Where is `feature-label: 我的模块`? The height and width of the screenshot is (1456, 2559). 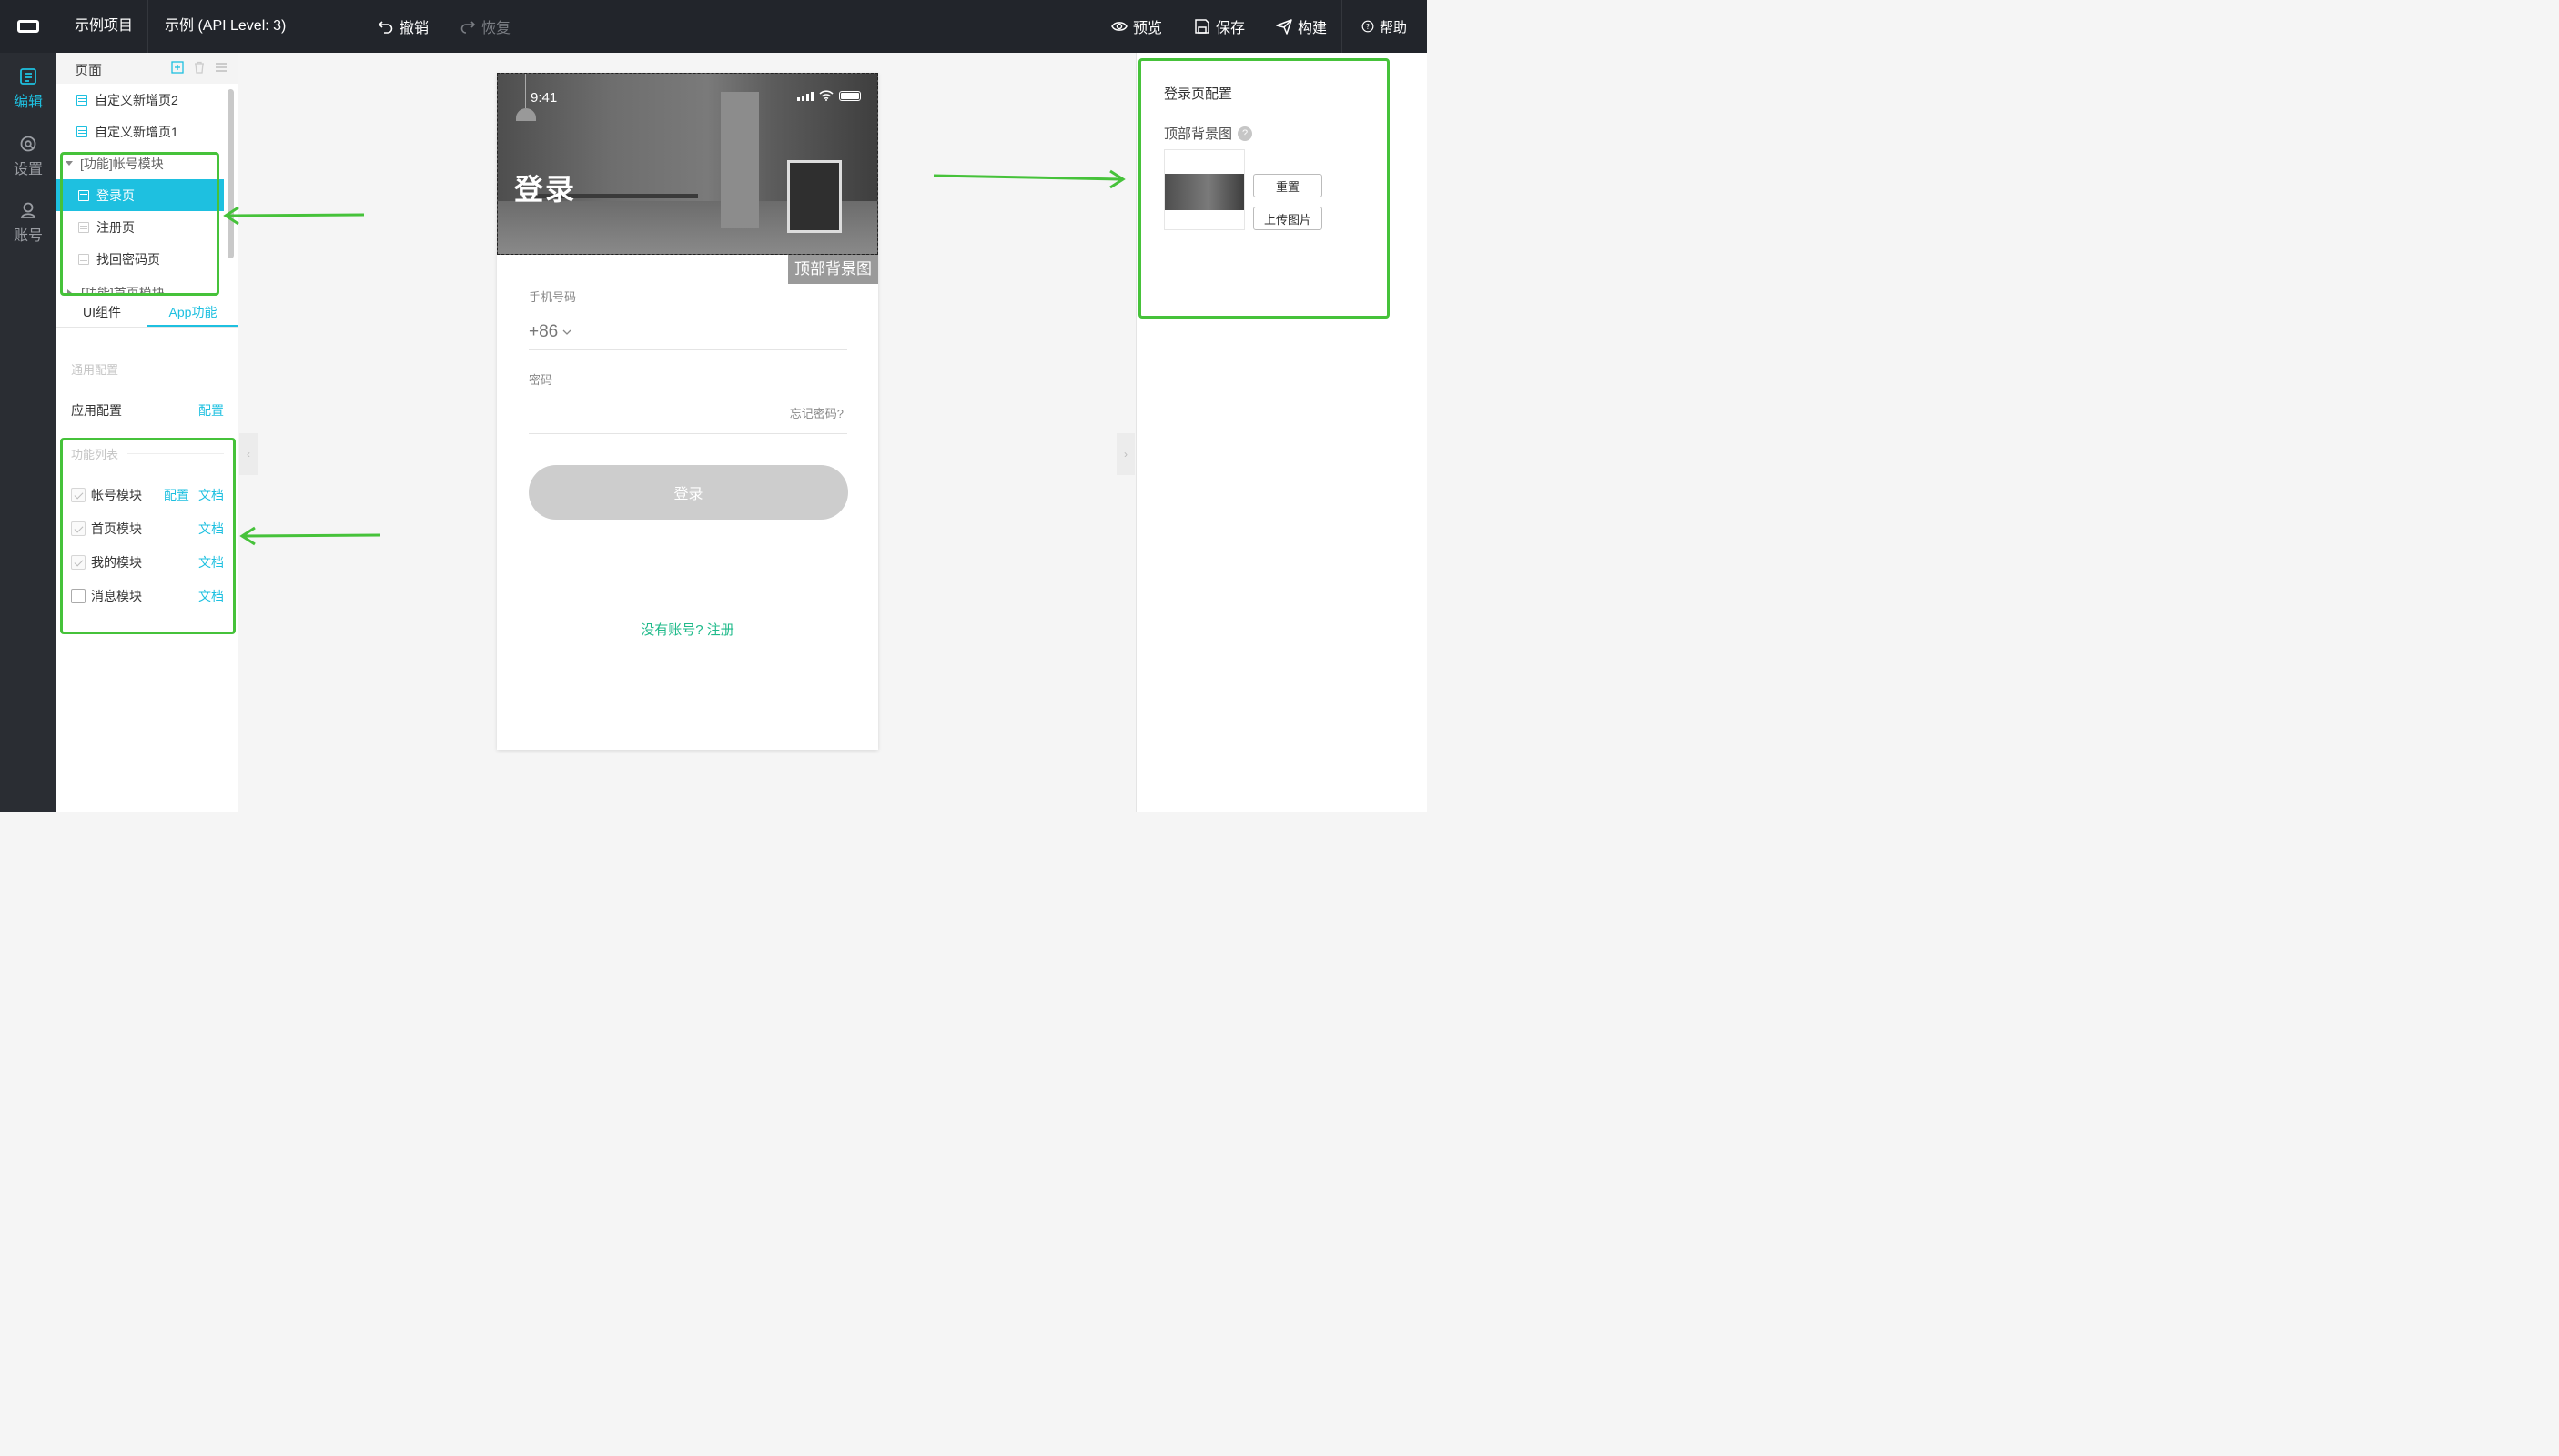 feature-label: 我的模块 is located at coordinates (117, 562).